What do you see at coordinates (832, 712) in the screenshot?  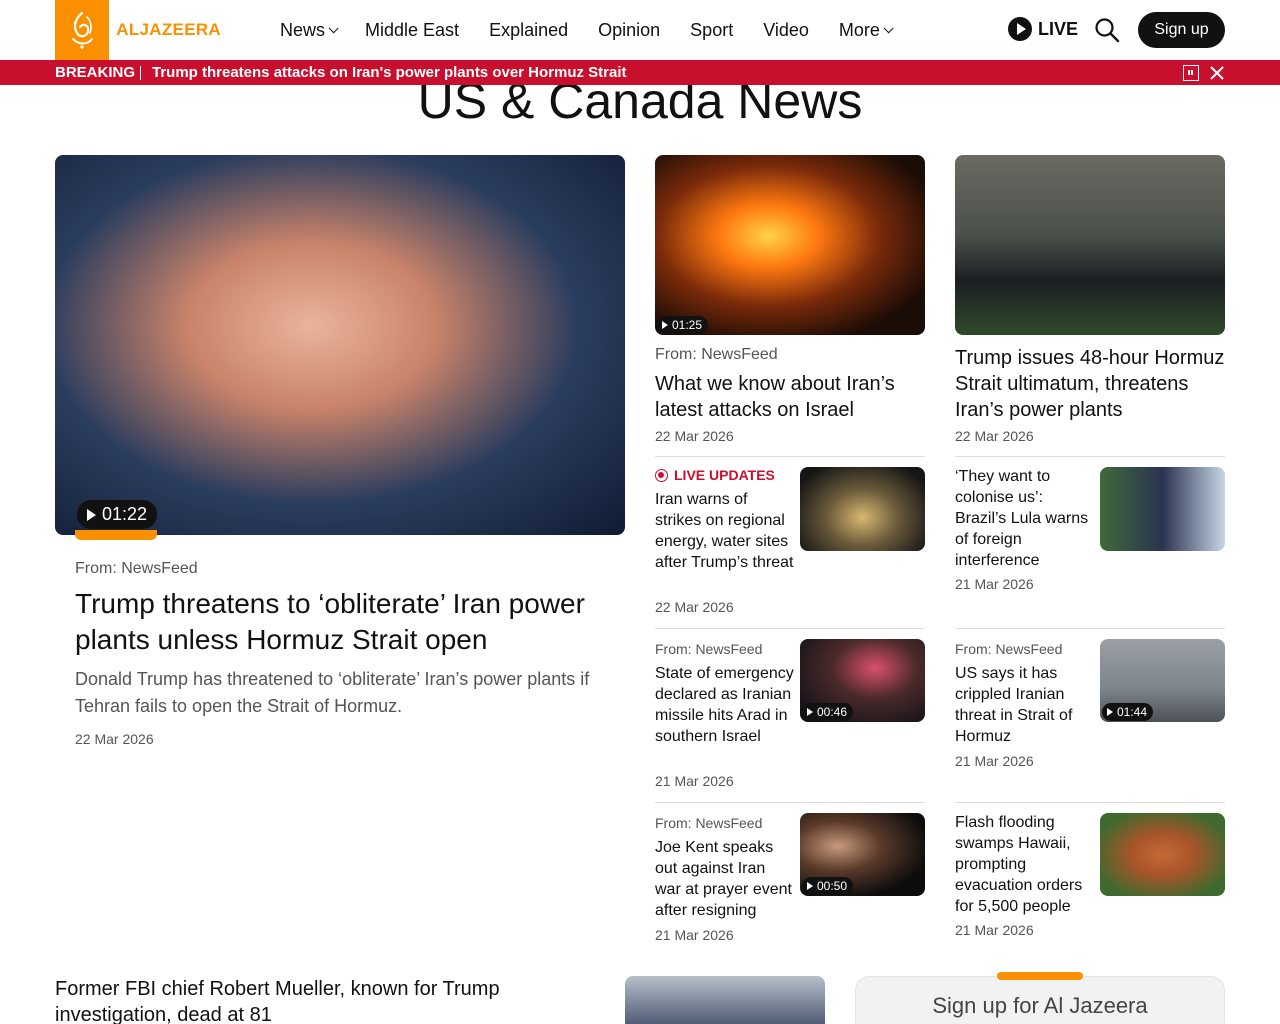 I see `duration-label: 00:46` at bounding box center [832, 712].